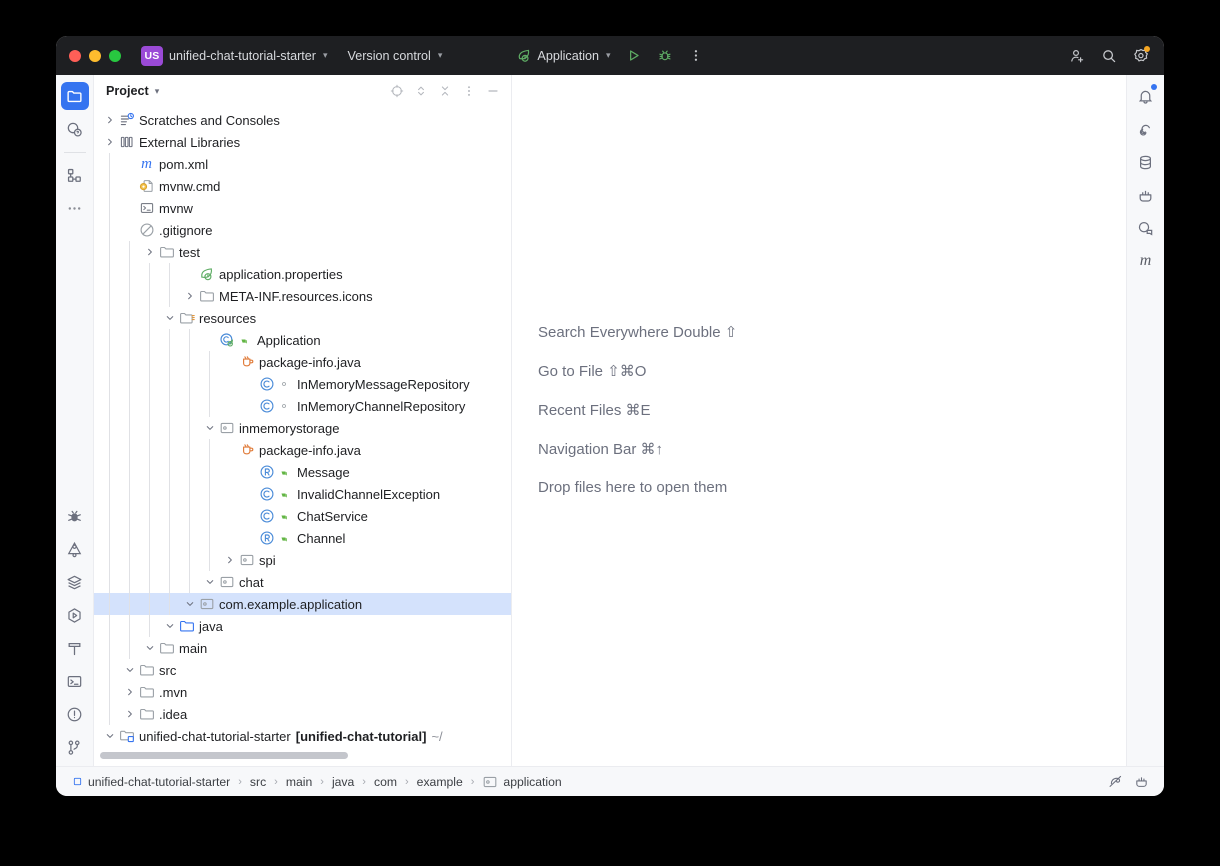 Image resolution: width=1220 pixels, height=866 pixels. What do you see at coordinates (1146, 129) in the screenshot?
I see `sidebar-item-ai-chat` at bounding box center [1146, 129].